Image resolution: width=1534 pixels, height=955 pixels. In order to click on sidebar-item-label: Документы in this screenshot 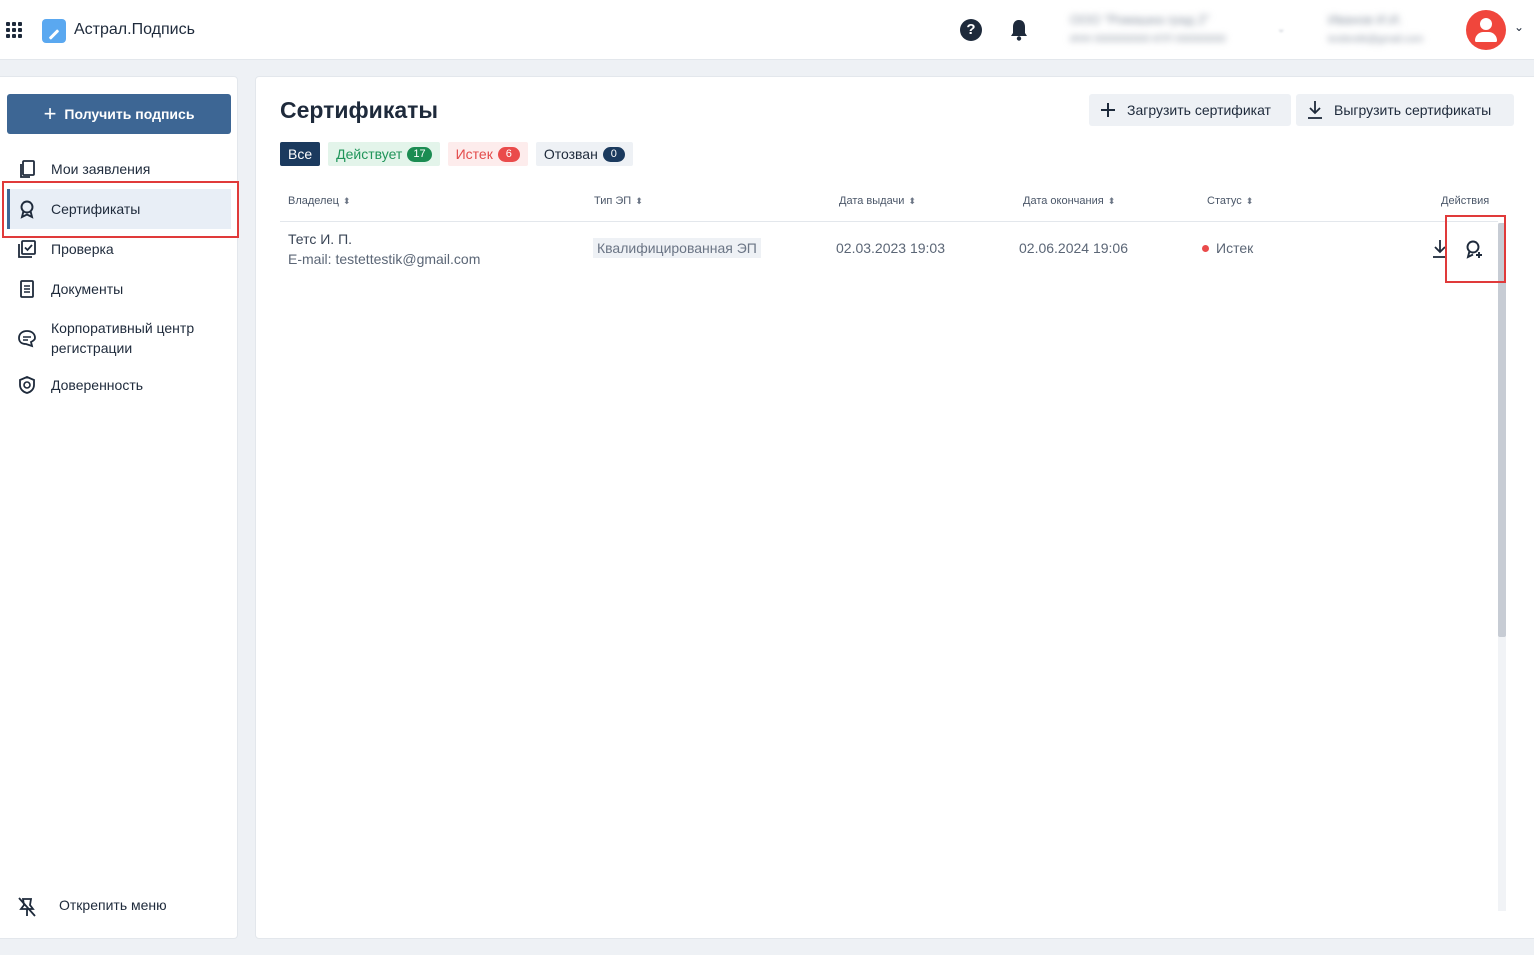, I will do `click(87, 289)`.